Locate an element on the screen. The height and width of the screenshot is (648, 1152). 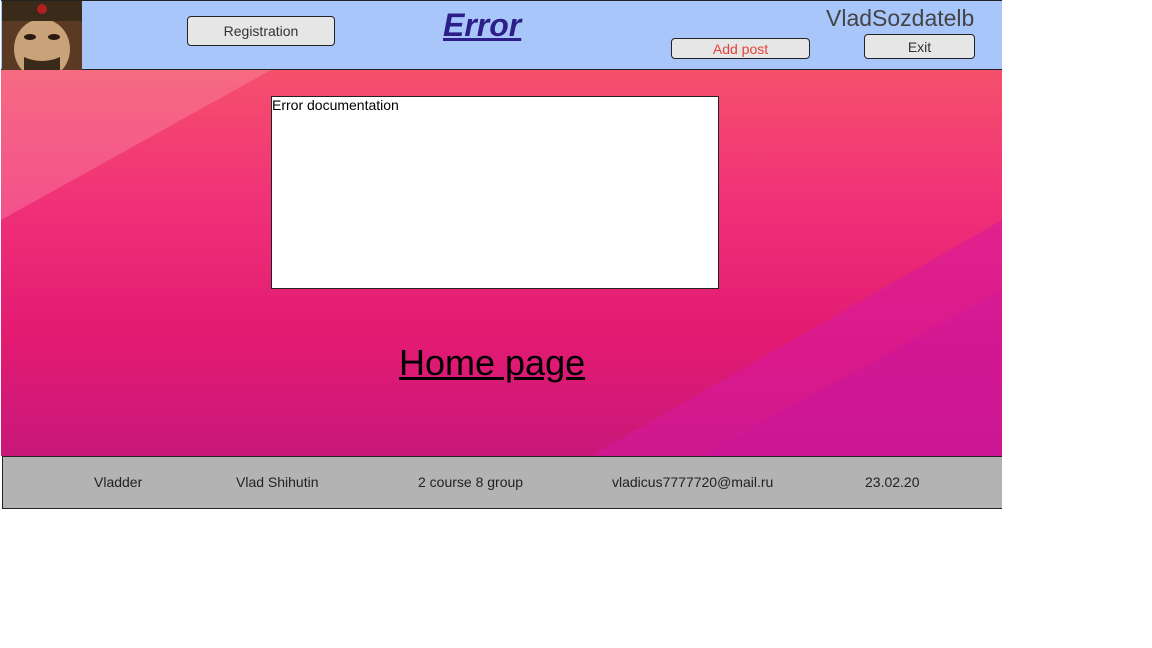
footer-author: Vlad Shihutin is located at coordinates (277, 482).